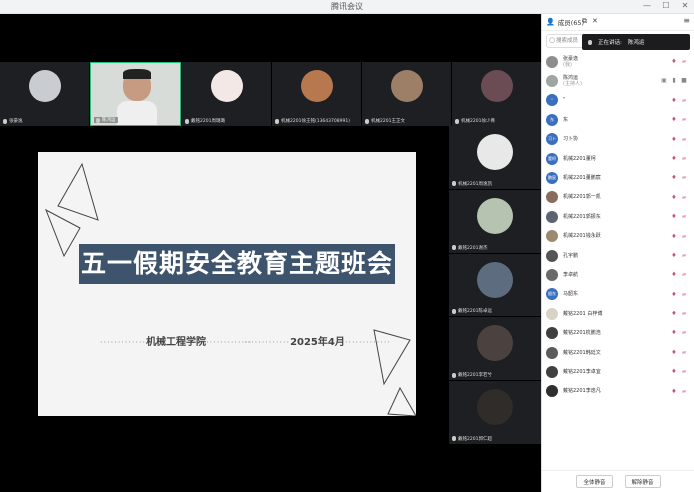 Image resolution: width=694 pixels, height=492 pixels. Describe the element at coordinates (226, 94) in the screenshot. I see `video-tile: 戴铭2201周璐璐` at that location.